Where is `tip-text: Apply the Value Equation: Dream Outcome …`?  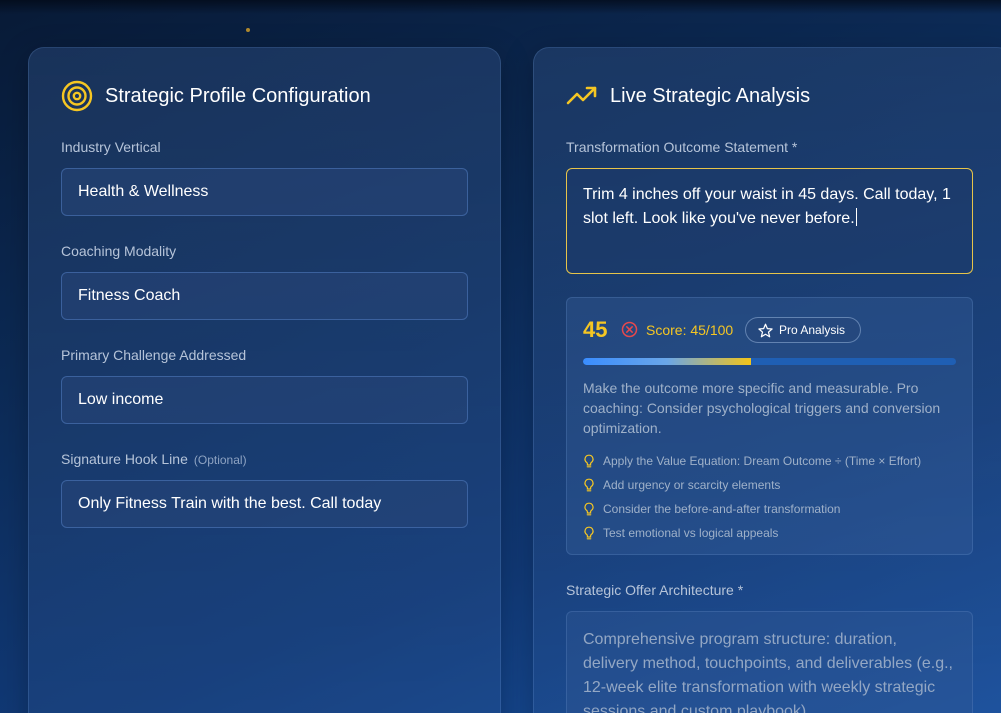 tip-text: Apply the Value Equation: Dream Outcome … is located at coordinates (762, 461).